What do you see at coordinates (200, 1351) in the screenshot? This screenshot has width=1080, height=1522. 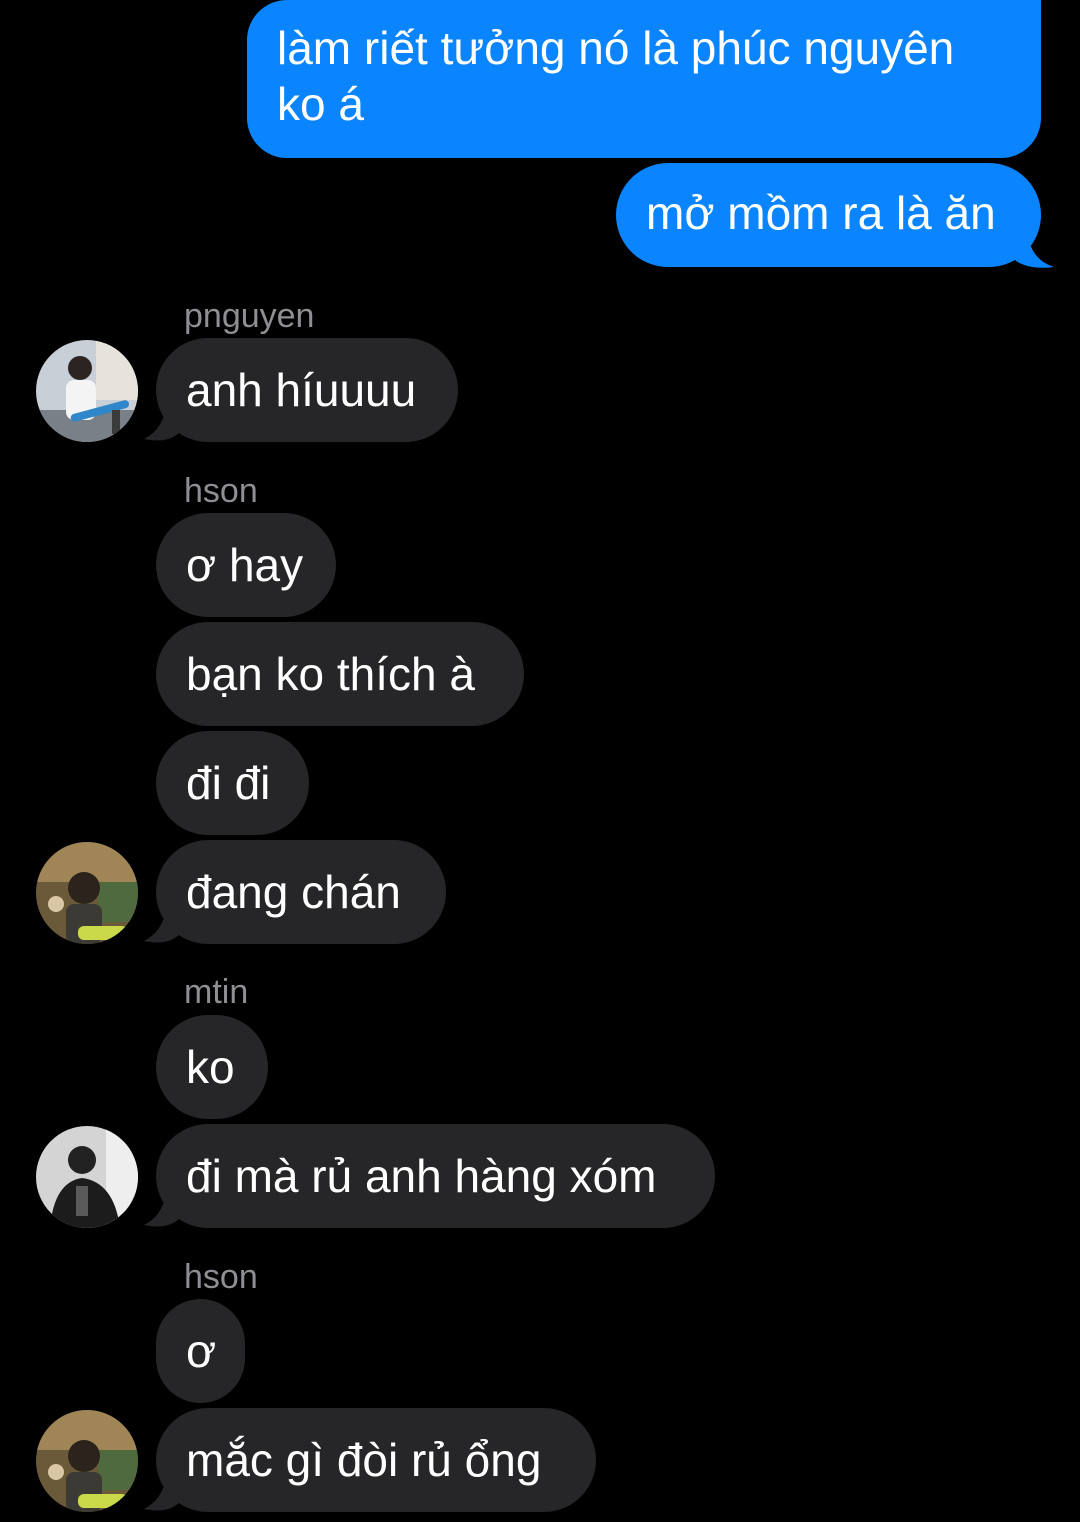 I see `incoming-message: ơ` at bounding box center [200, 1351].